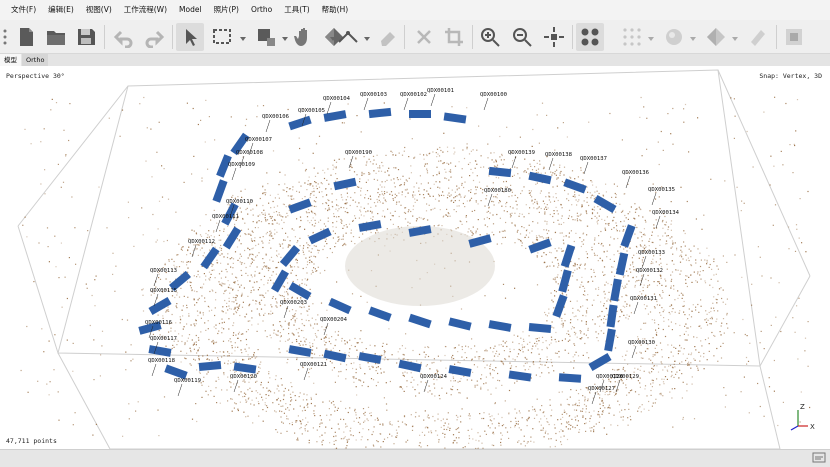  What do you see at coordinates (802, 417) in the screenshot?
I see `axis-gizmo: Z X` at bounding box center [802, 417].